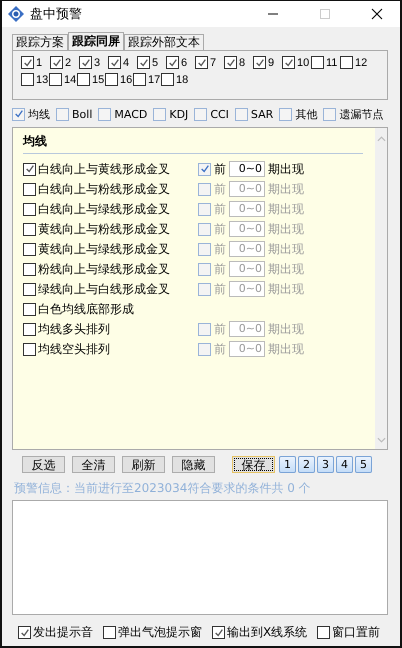 The height and width of the screenshot is (648, 402). What do you see at coordinates (82, 114) in the screenshot?
I see `indicator-label: Boll` at bounding box center [82, 114].